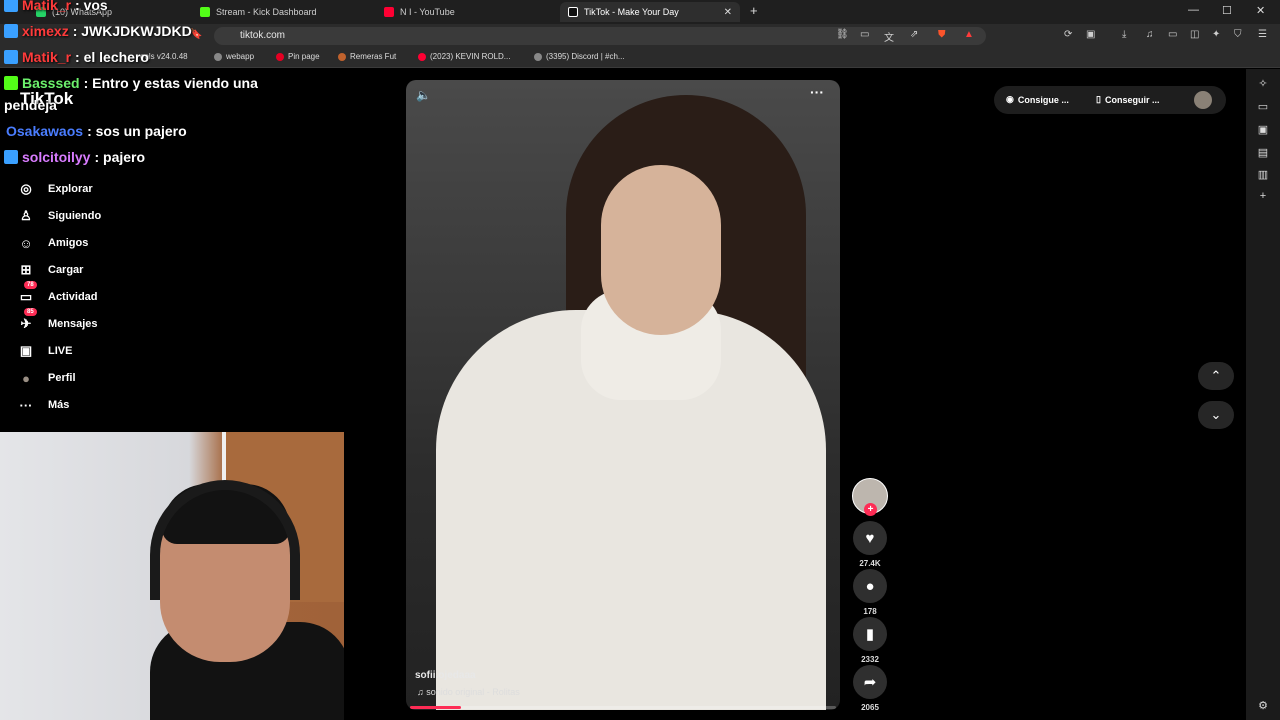 The height and width of the screenshot is (720, 1280). I want to click on reading-list-icon: ▭, so click(1263, 107).